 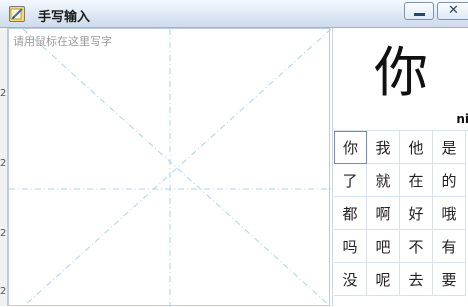 I want to click on candidate-cell: 有, so click(x=449, y=246).